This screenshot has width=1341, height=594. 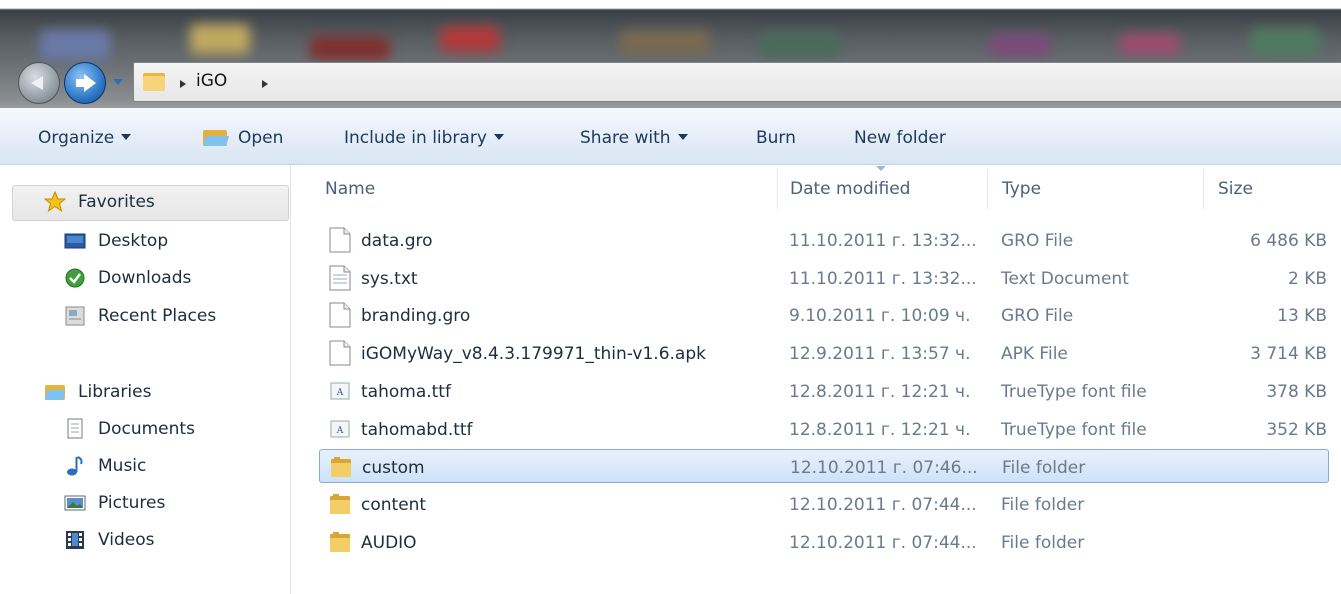 What do you see at coordinates (122, 466) in the screenshot?
I see `nav-label: Music` at bounding box center [122, 466].